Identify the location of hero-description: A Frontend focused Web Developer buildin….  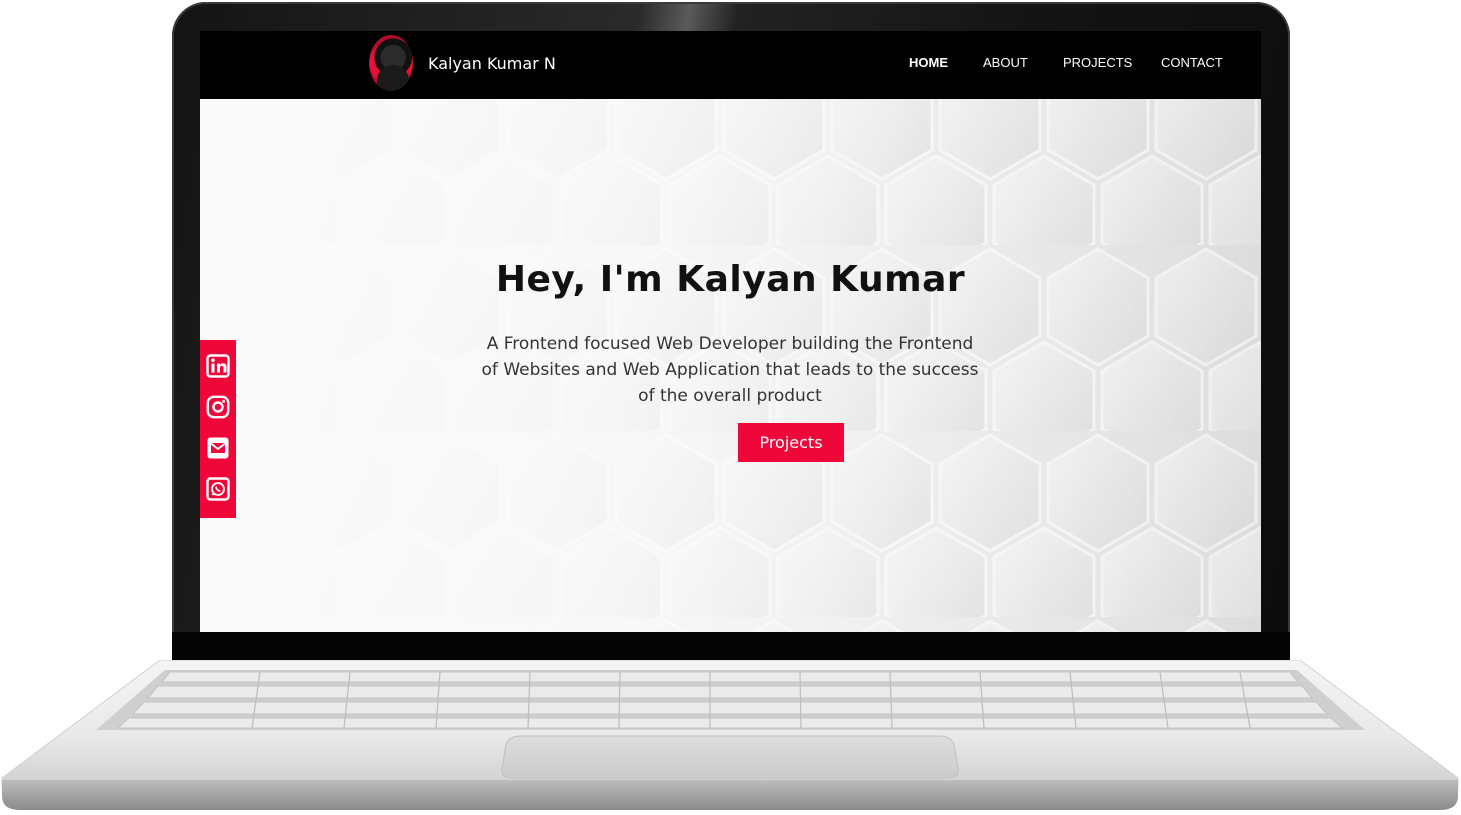
(730, 370).